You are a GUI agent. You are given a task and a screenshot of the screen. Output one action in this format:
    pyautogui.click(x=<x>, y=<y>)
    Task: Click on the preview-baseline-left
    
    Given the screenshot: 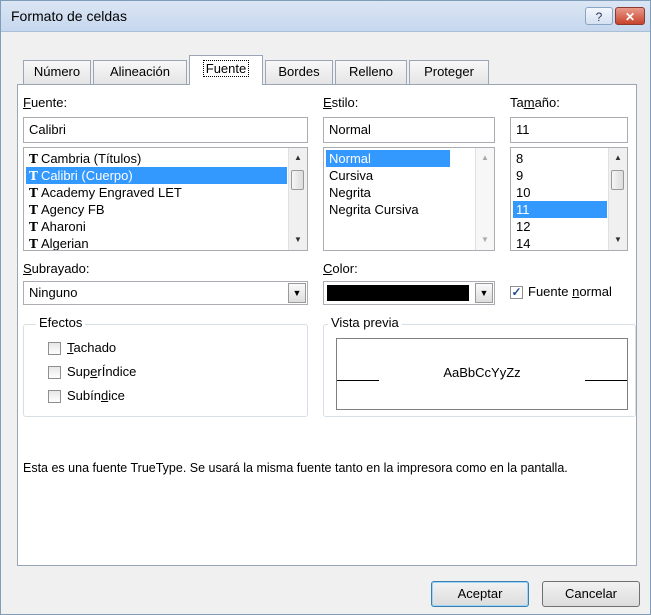 What is the action you would take?
    pyautogui.click(x=358, y=380)
    